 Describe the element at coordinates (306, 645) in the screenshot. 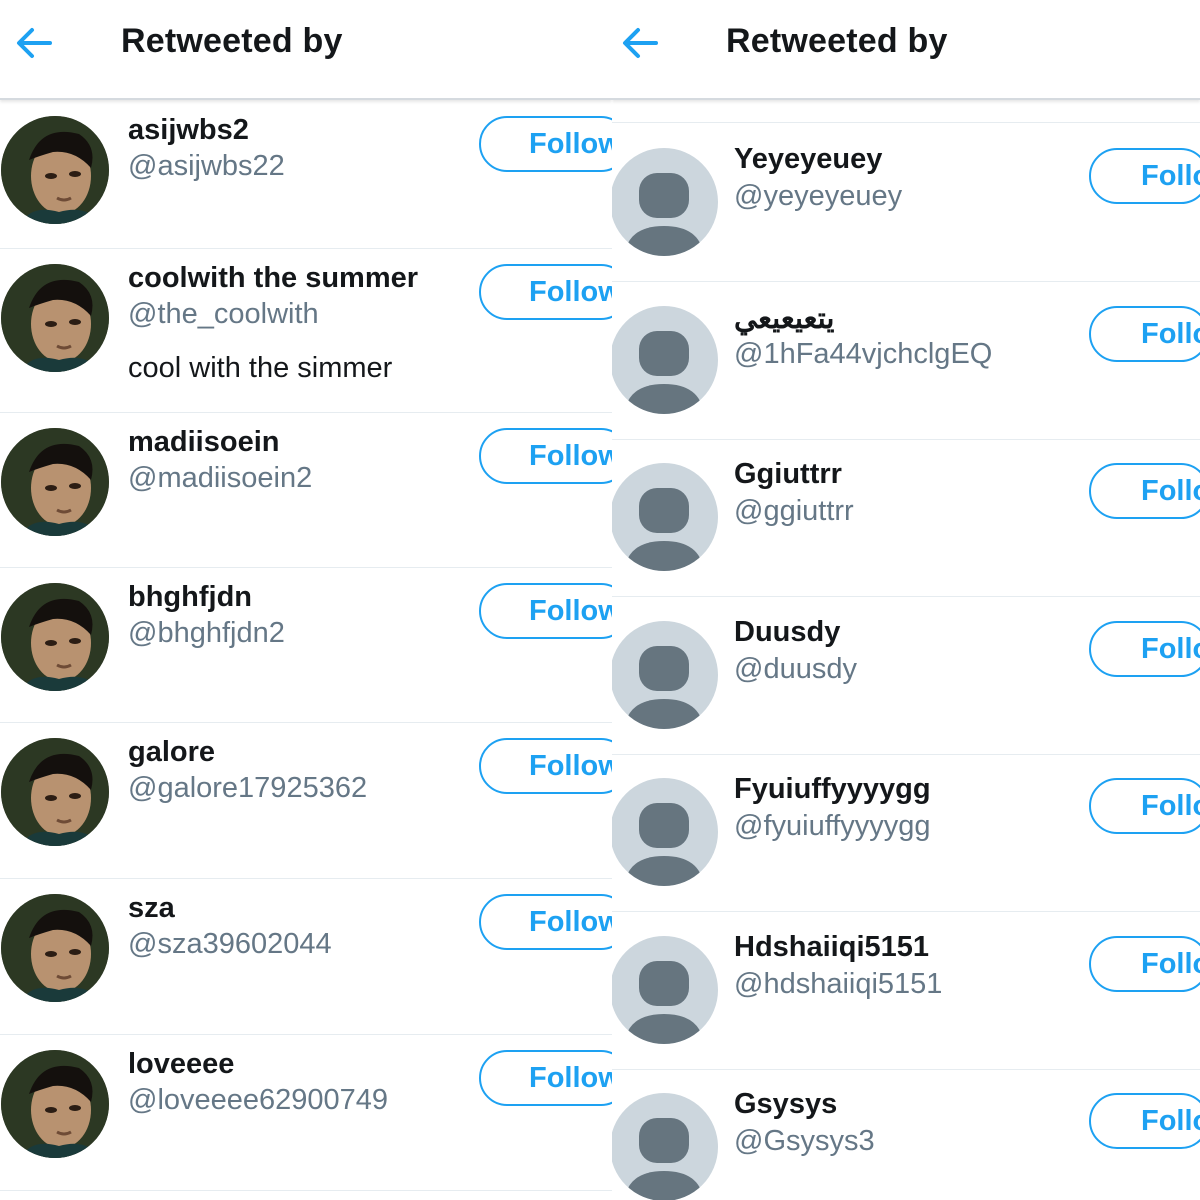

I see `user-row: bhghfjdn @bhghfjdn2 Follow` at that location.